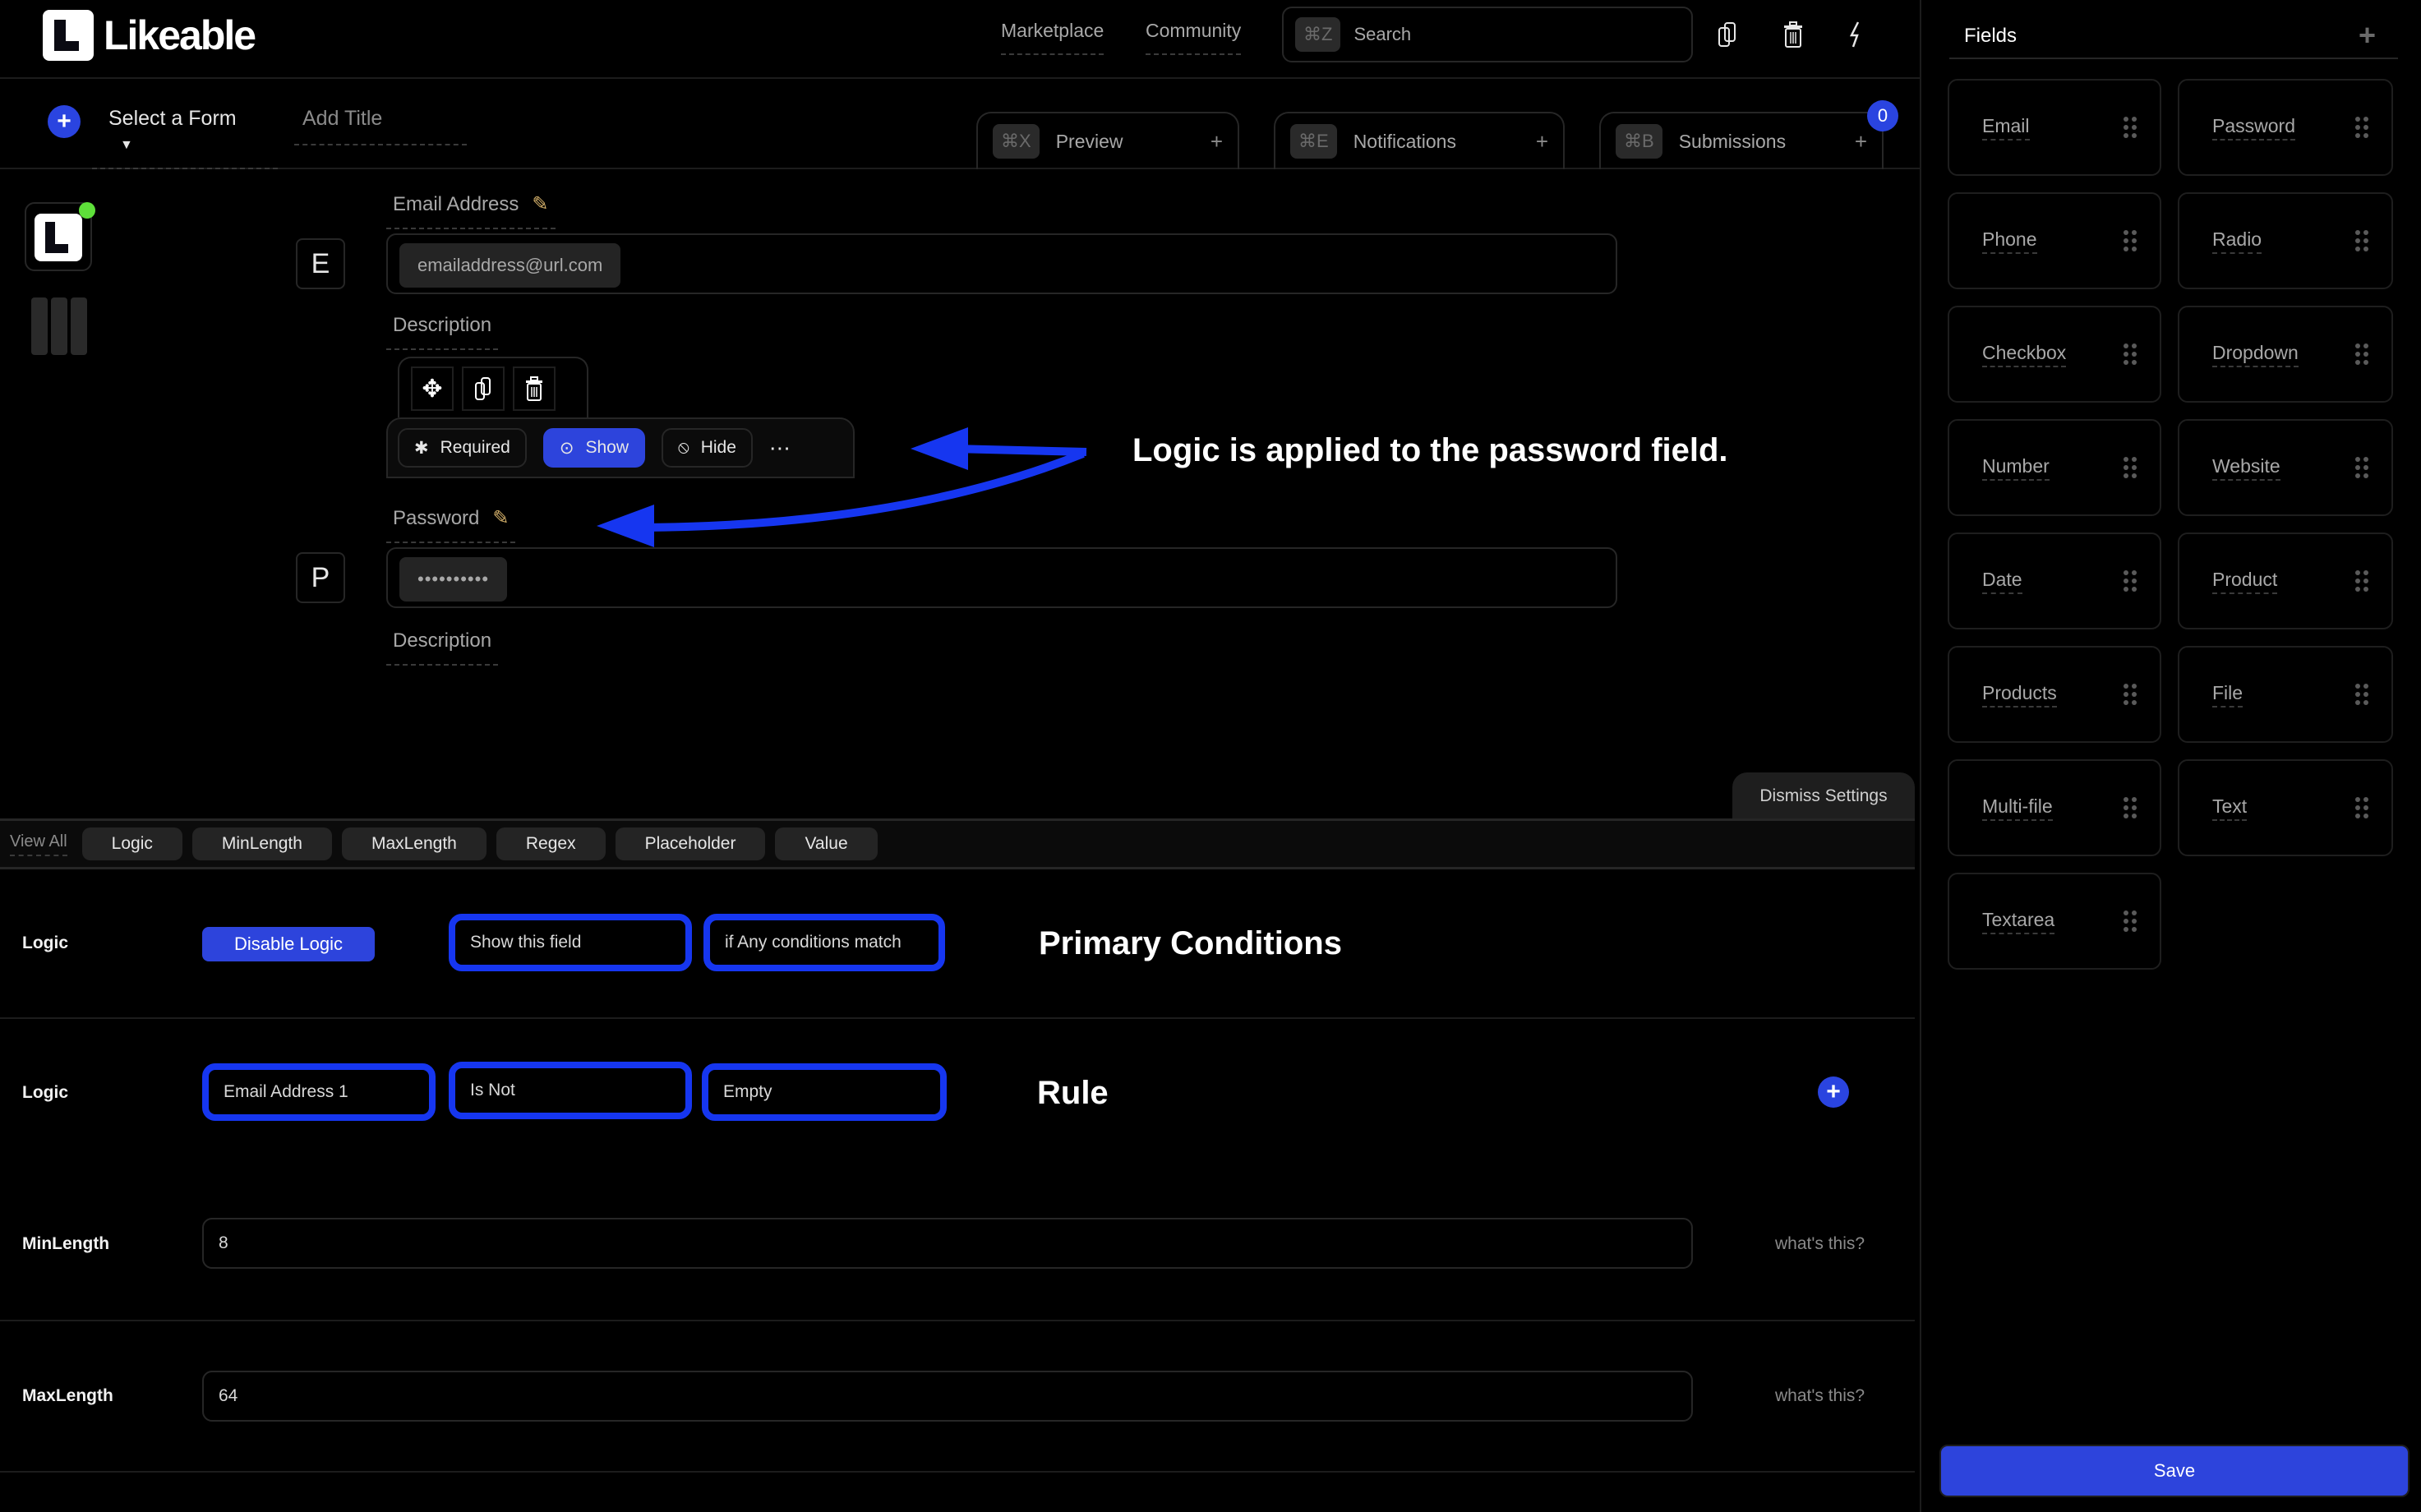  What do you see at coordinates (2230, 808) in the screenshot?
I see `field-type-label: Text` at bounding box center [2230, 808].